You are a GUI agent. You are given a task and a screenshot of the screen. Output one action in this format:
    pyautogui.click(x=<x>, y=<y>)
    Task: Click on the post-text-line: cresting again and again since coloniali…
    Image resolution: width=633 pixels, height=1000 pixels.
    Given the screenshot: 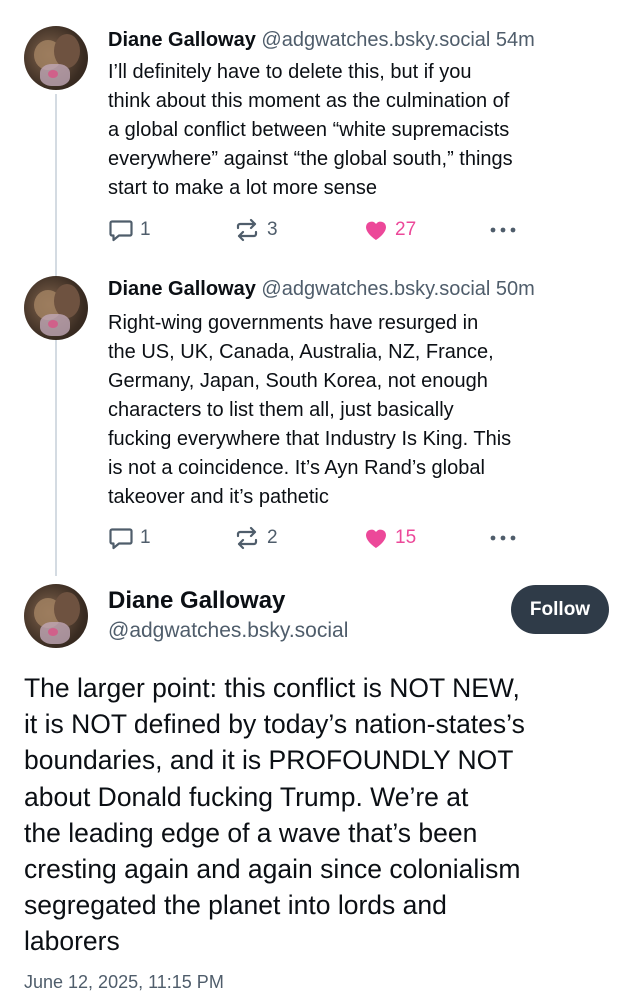 What is the action you would take?
    pyautogui.click(x=272, y=869)
    